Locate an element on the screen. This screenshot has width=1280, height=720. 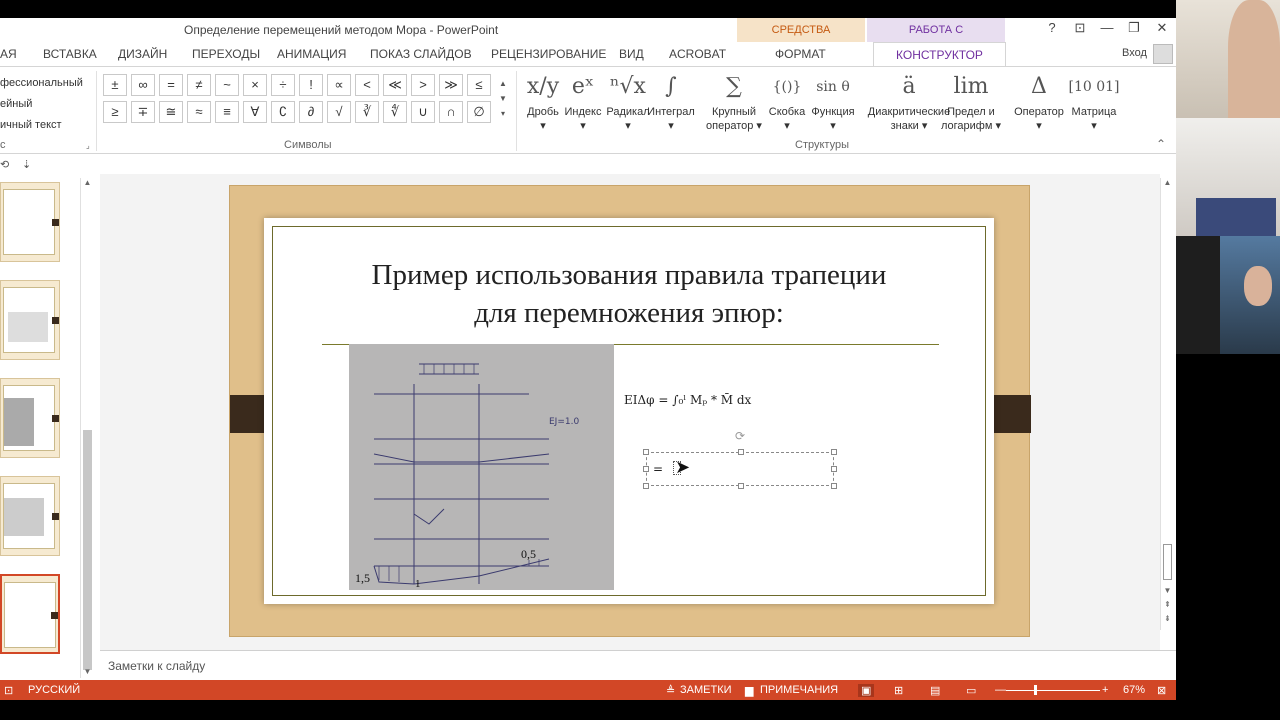
editor-scrollbar: ▲ ▼ ⇞ ⇟ is located at coordinates (1167, 404).